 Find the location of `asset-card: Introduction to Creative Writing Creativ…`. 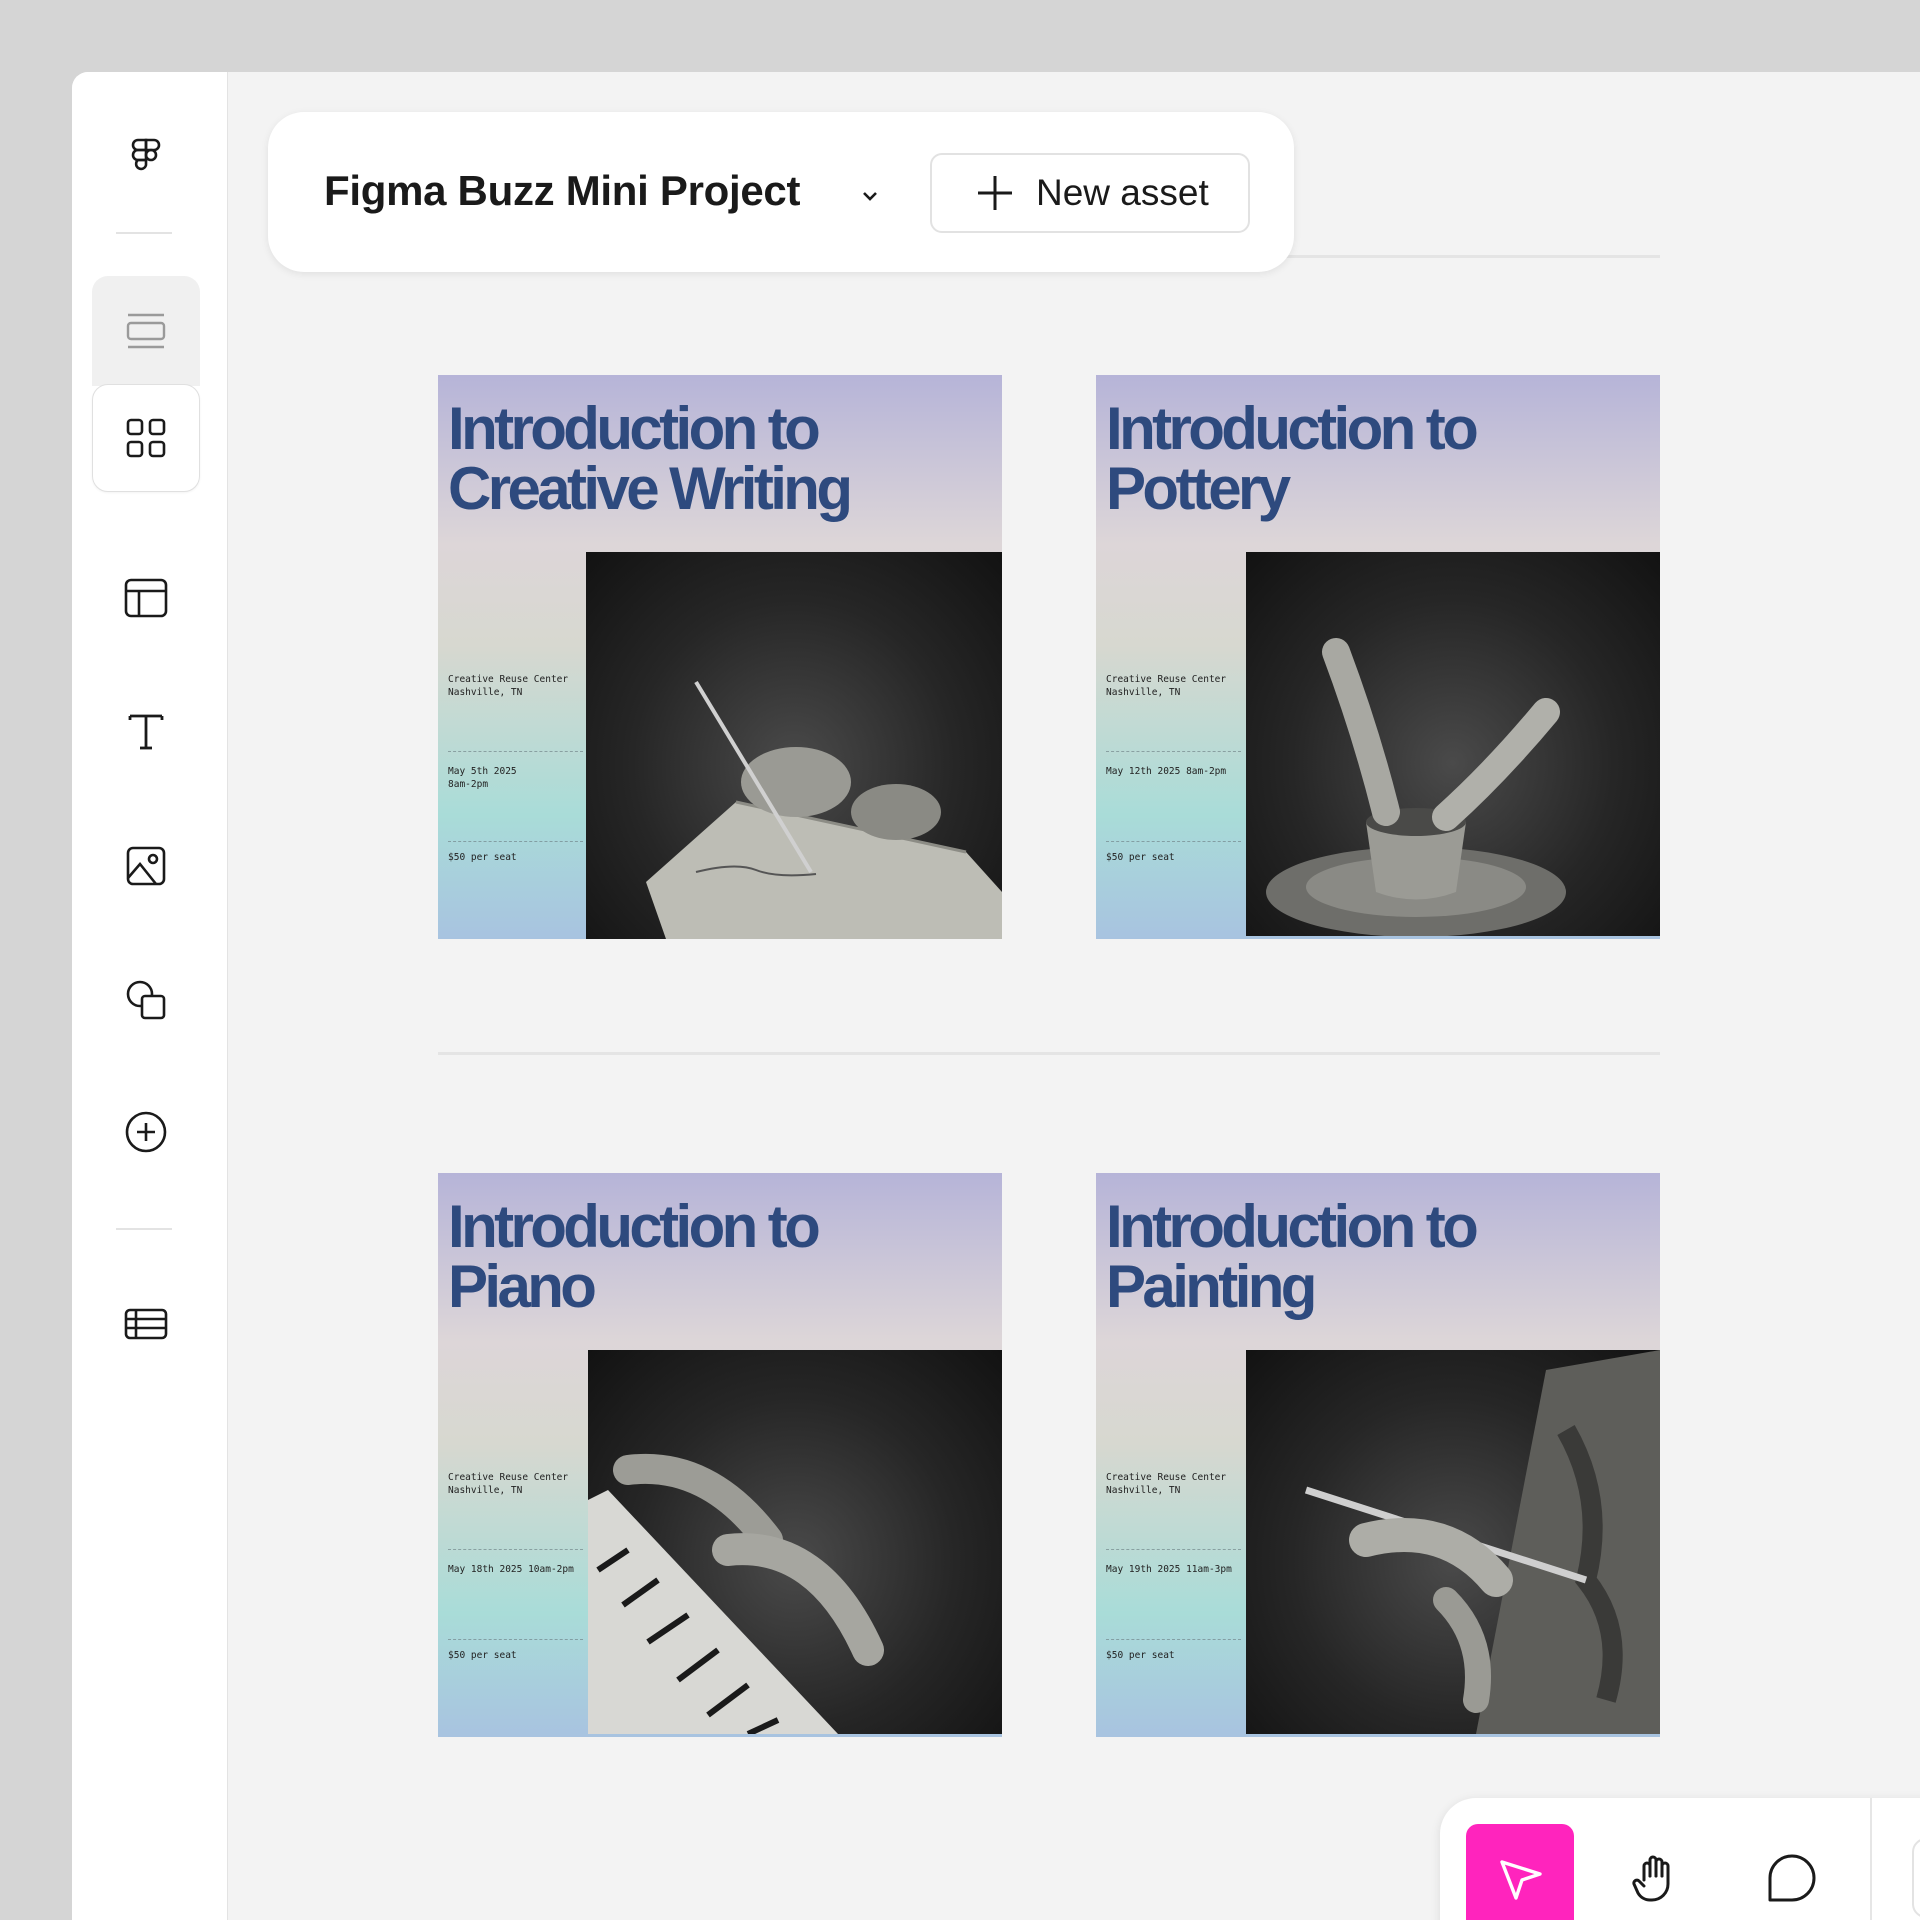

asset-card: Introduction to Creative Writing Creativ… is located at coordinates (720, 657).